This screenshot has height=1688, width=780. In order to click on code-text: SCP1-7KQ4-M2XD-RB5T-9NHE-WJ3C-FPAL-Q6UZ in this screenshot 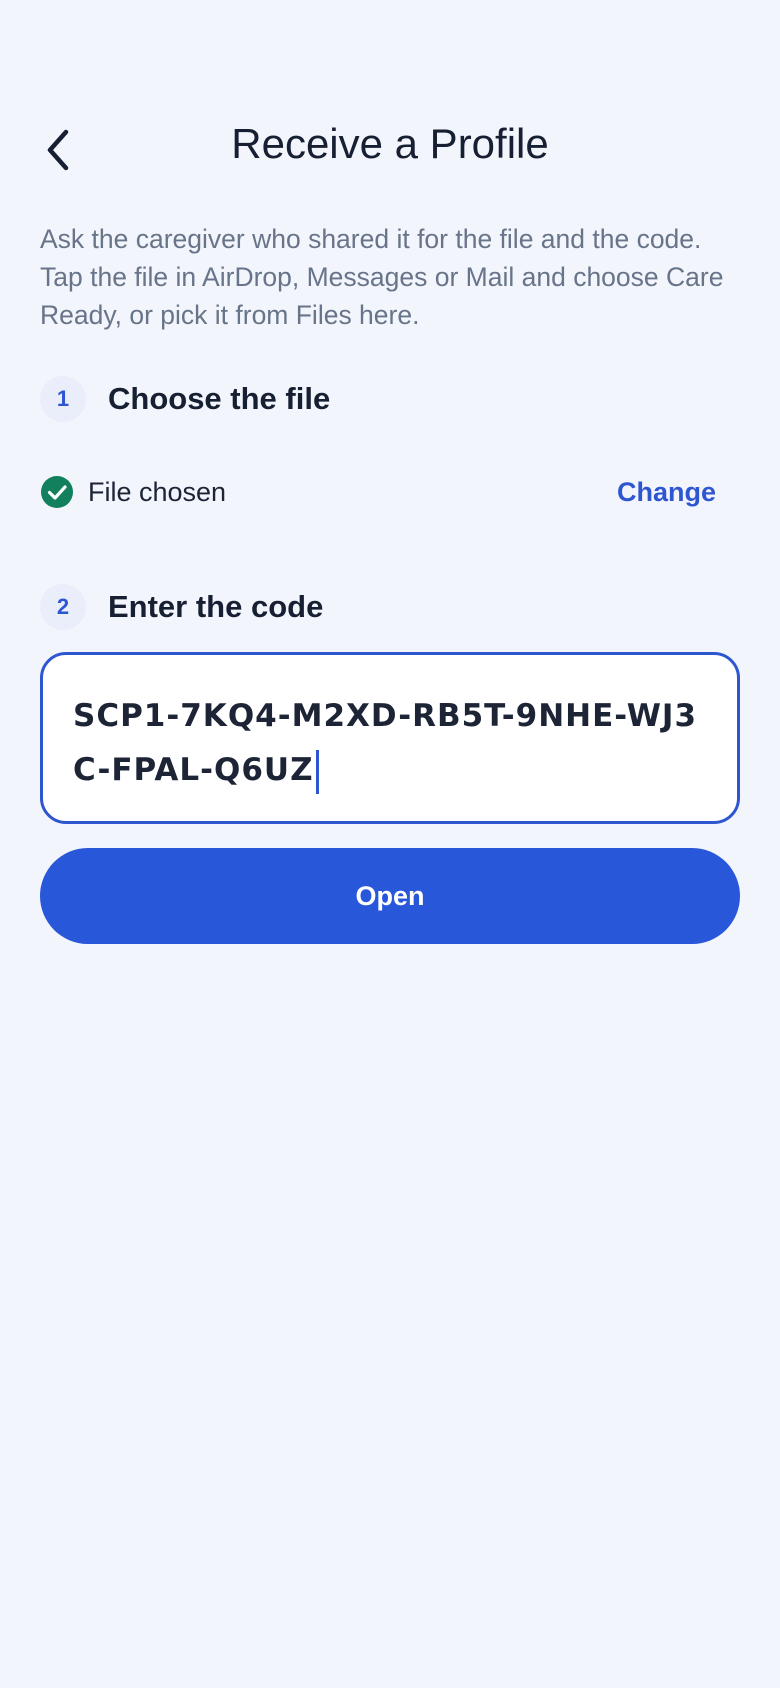, I will do `click(385, 743)`.